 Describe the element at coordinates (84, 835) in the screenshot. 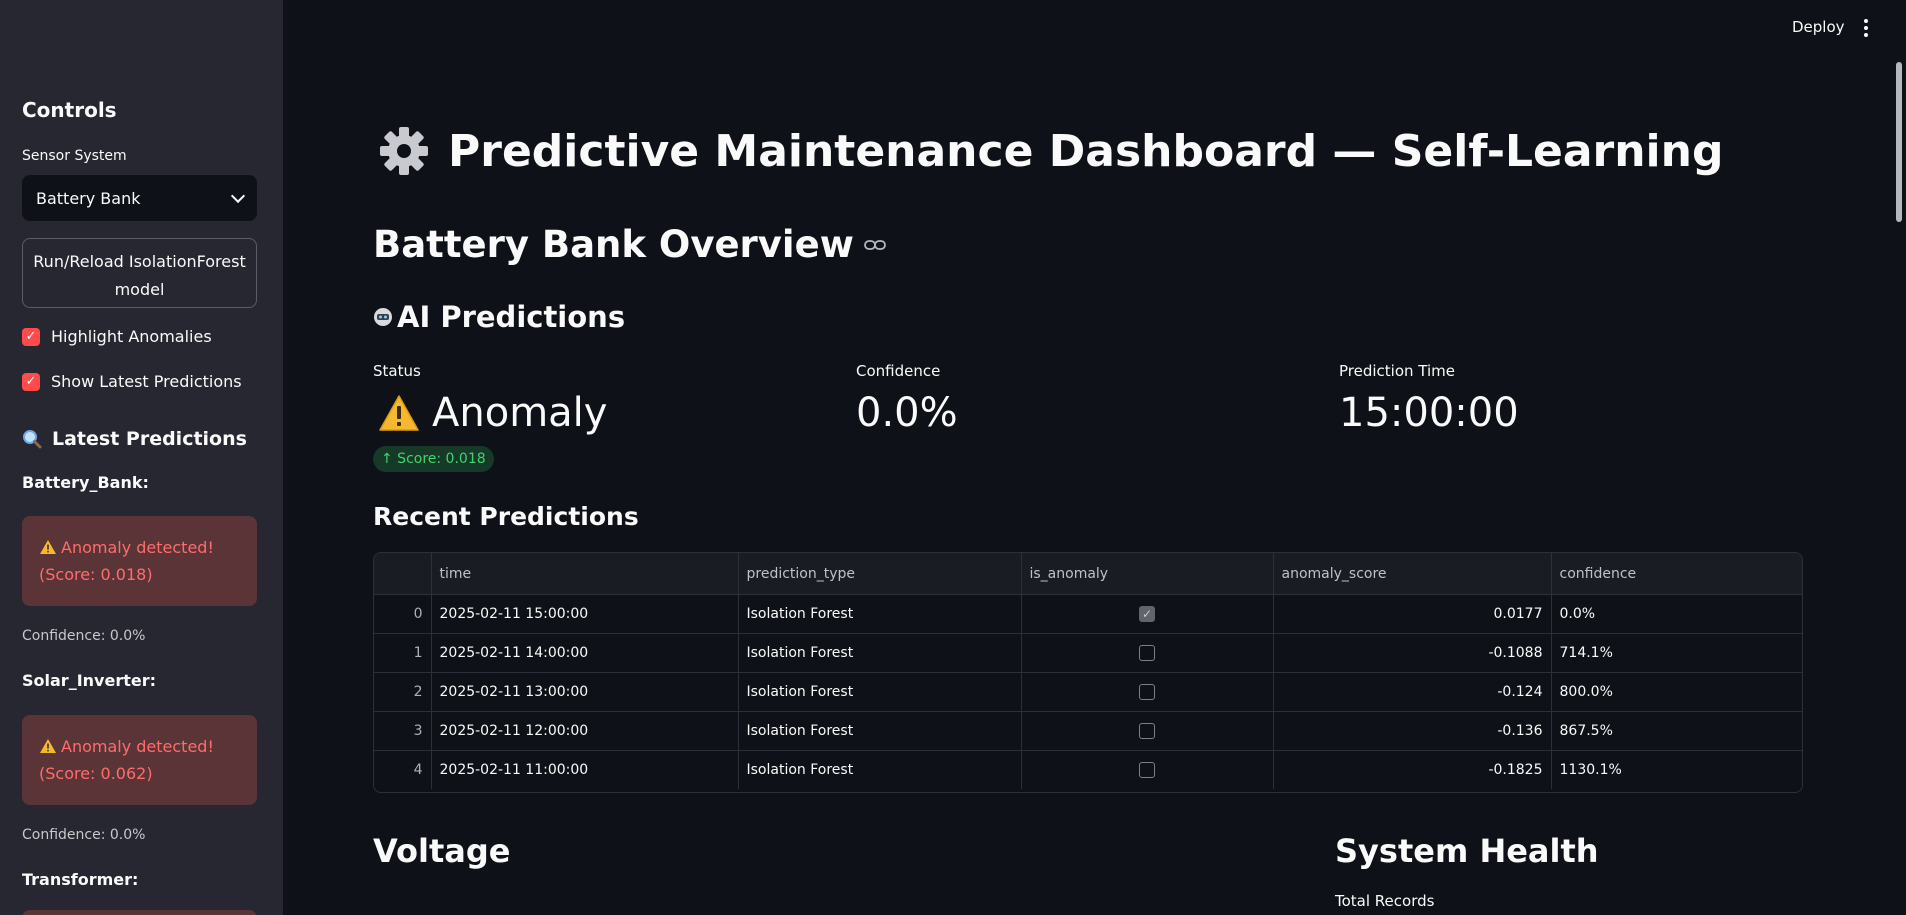

I see `confidence-solar: Confidence: 0.0%` at that location.